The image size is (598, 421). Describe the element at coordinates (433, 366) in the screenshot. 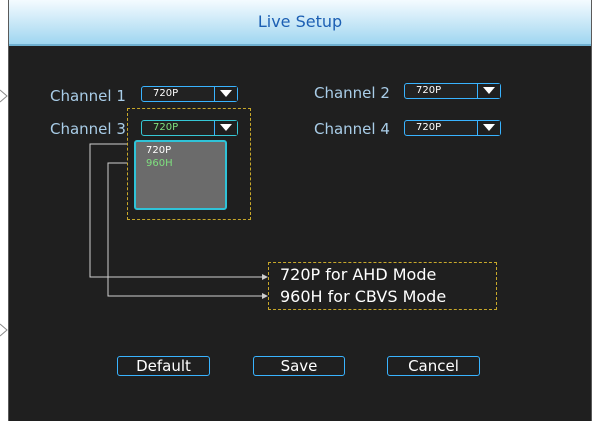

I see `cancel-button: Cancel` at that location.